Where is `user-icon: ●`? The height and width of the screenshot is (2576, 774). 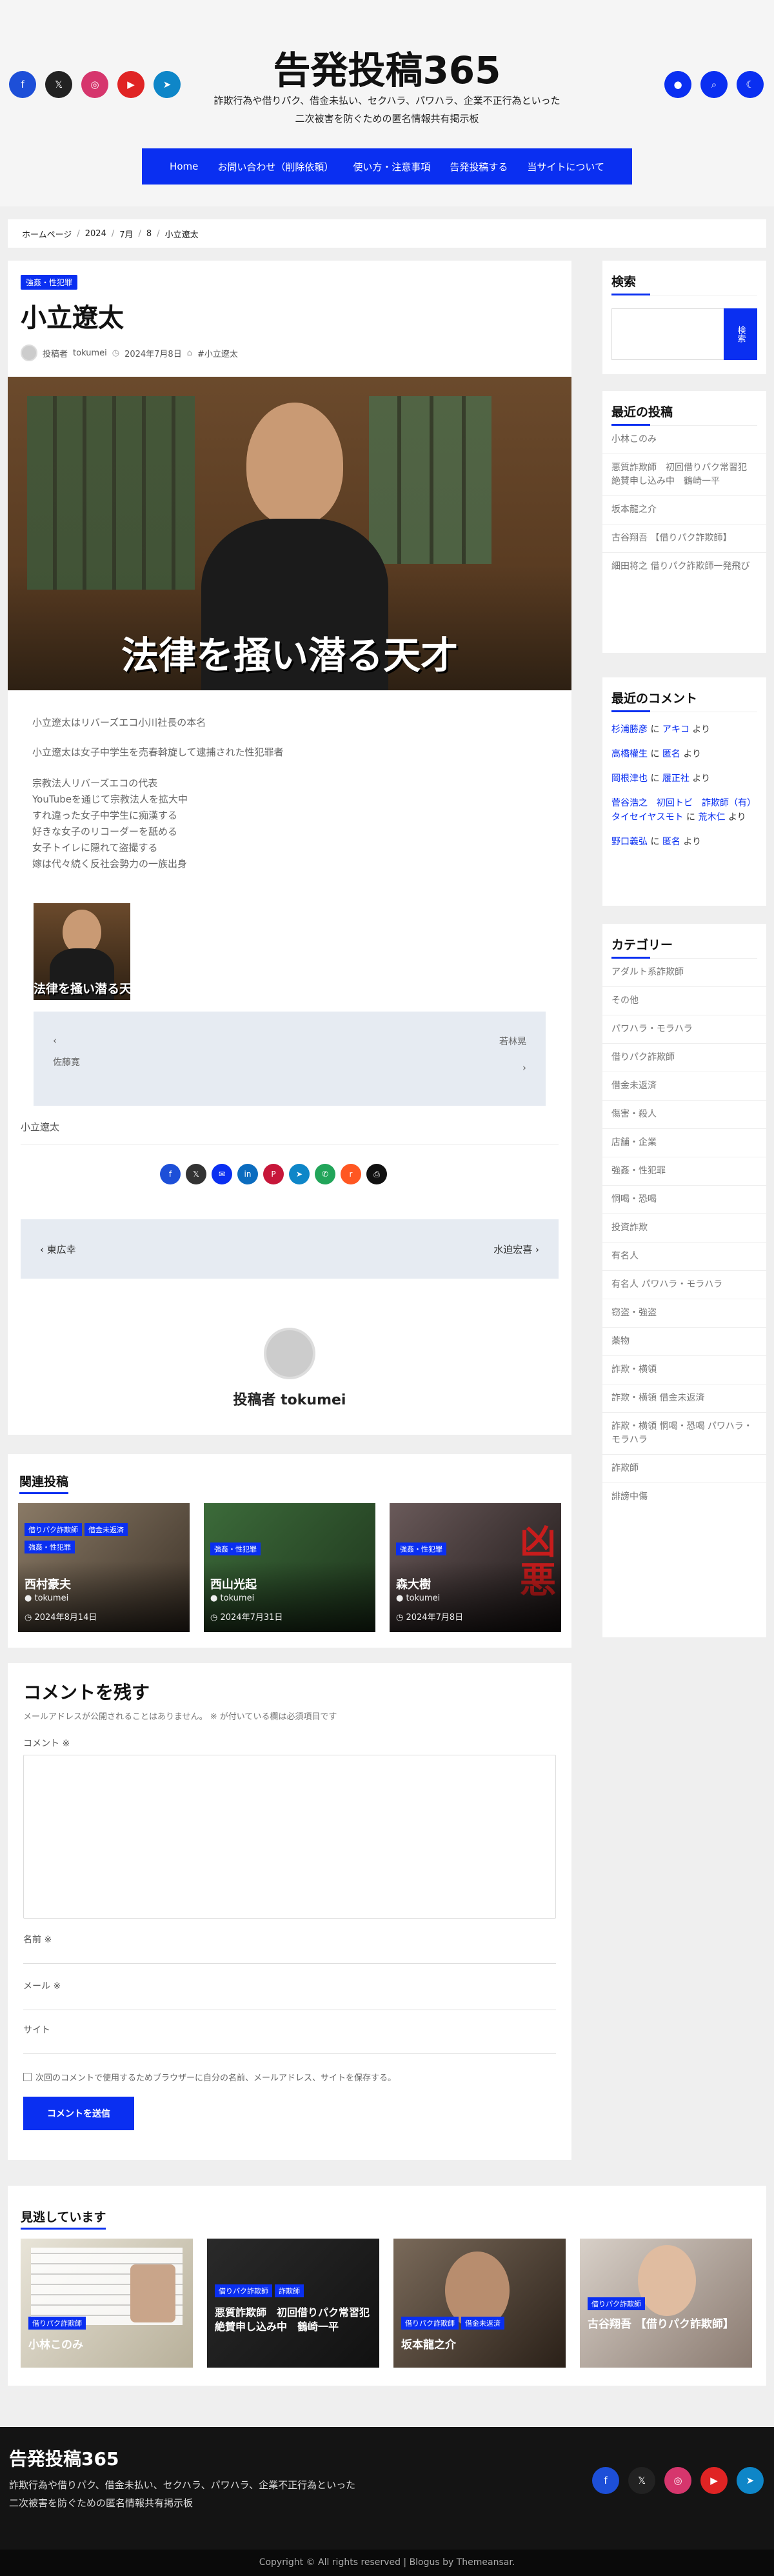 user-icon: ● is located at coordinates (678, 84).